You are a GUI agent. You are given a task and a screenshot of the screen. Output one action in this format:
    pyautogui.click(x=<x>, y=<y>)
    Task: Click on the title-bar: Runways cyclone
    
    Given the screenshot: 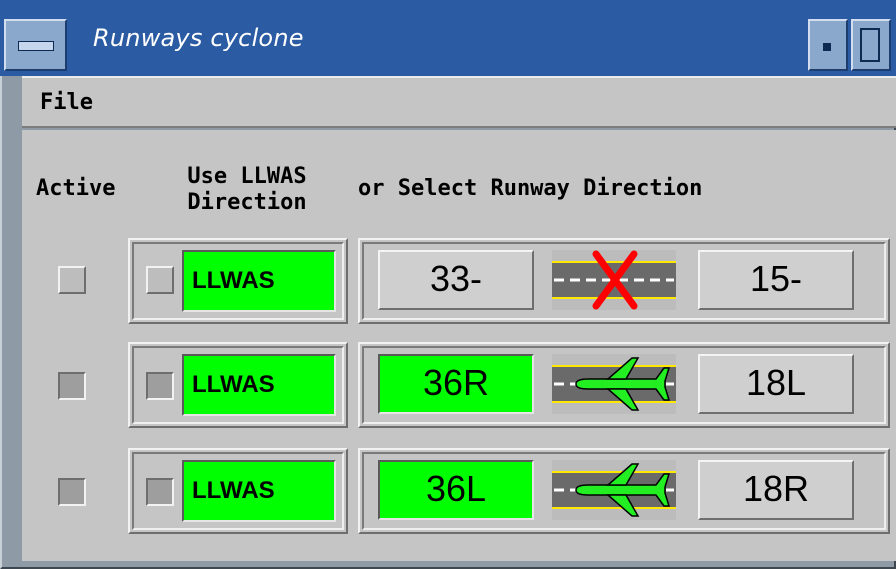 What is the action you would take?
    pyautogui.click(x=448, y=38)
    